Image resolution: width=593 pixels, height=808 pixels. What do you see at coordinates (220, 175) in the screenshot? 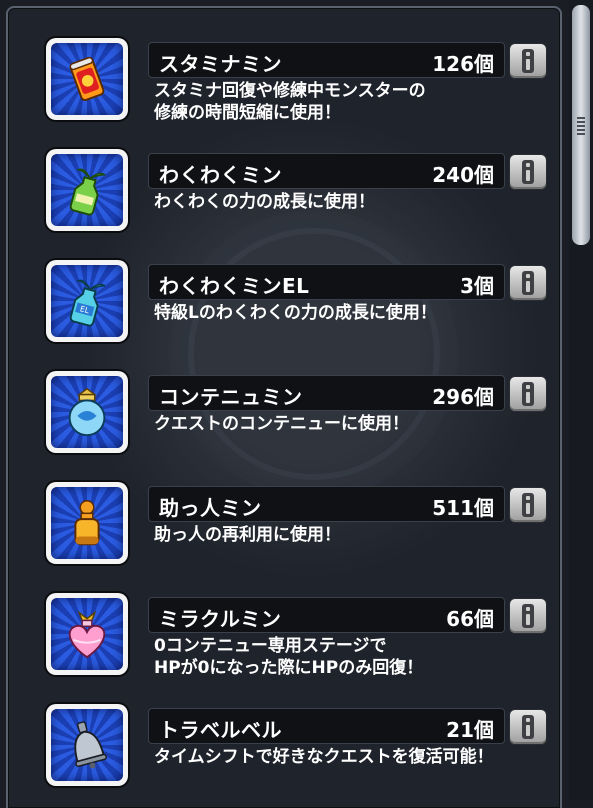
I see `item-name: わくわくミン` at bounding box center [220, 175].